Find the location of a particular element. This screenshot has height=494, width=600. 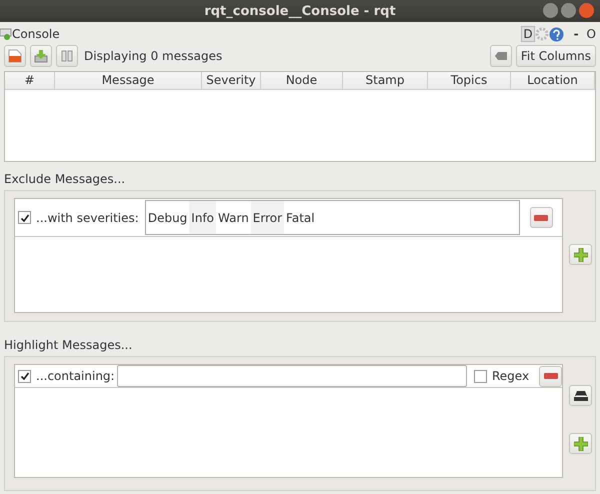

column-header: Stamp is located at coordinates (385, 80).